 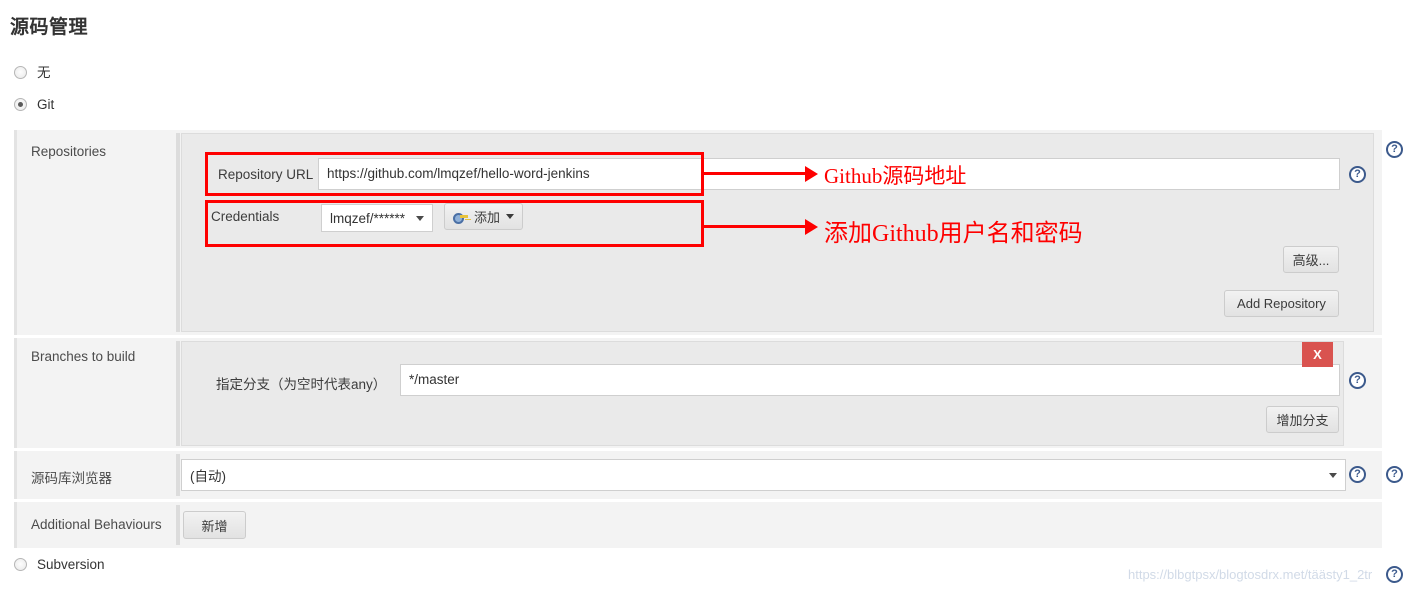 What do you see at coordinates (266, 174) in the screenshot?
I see `repository-url-label: Repository URL` at bounding box center [266, 174].